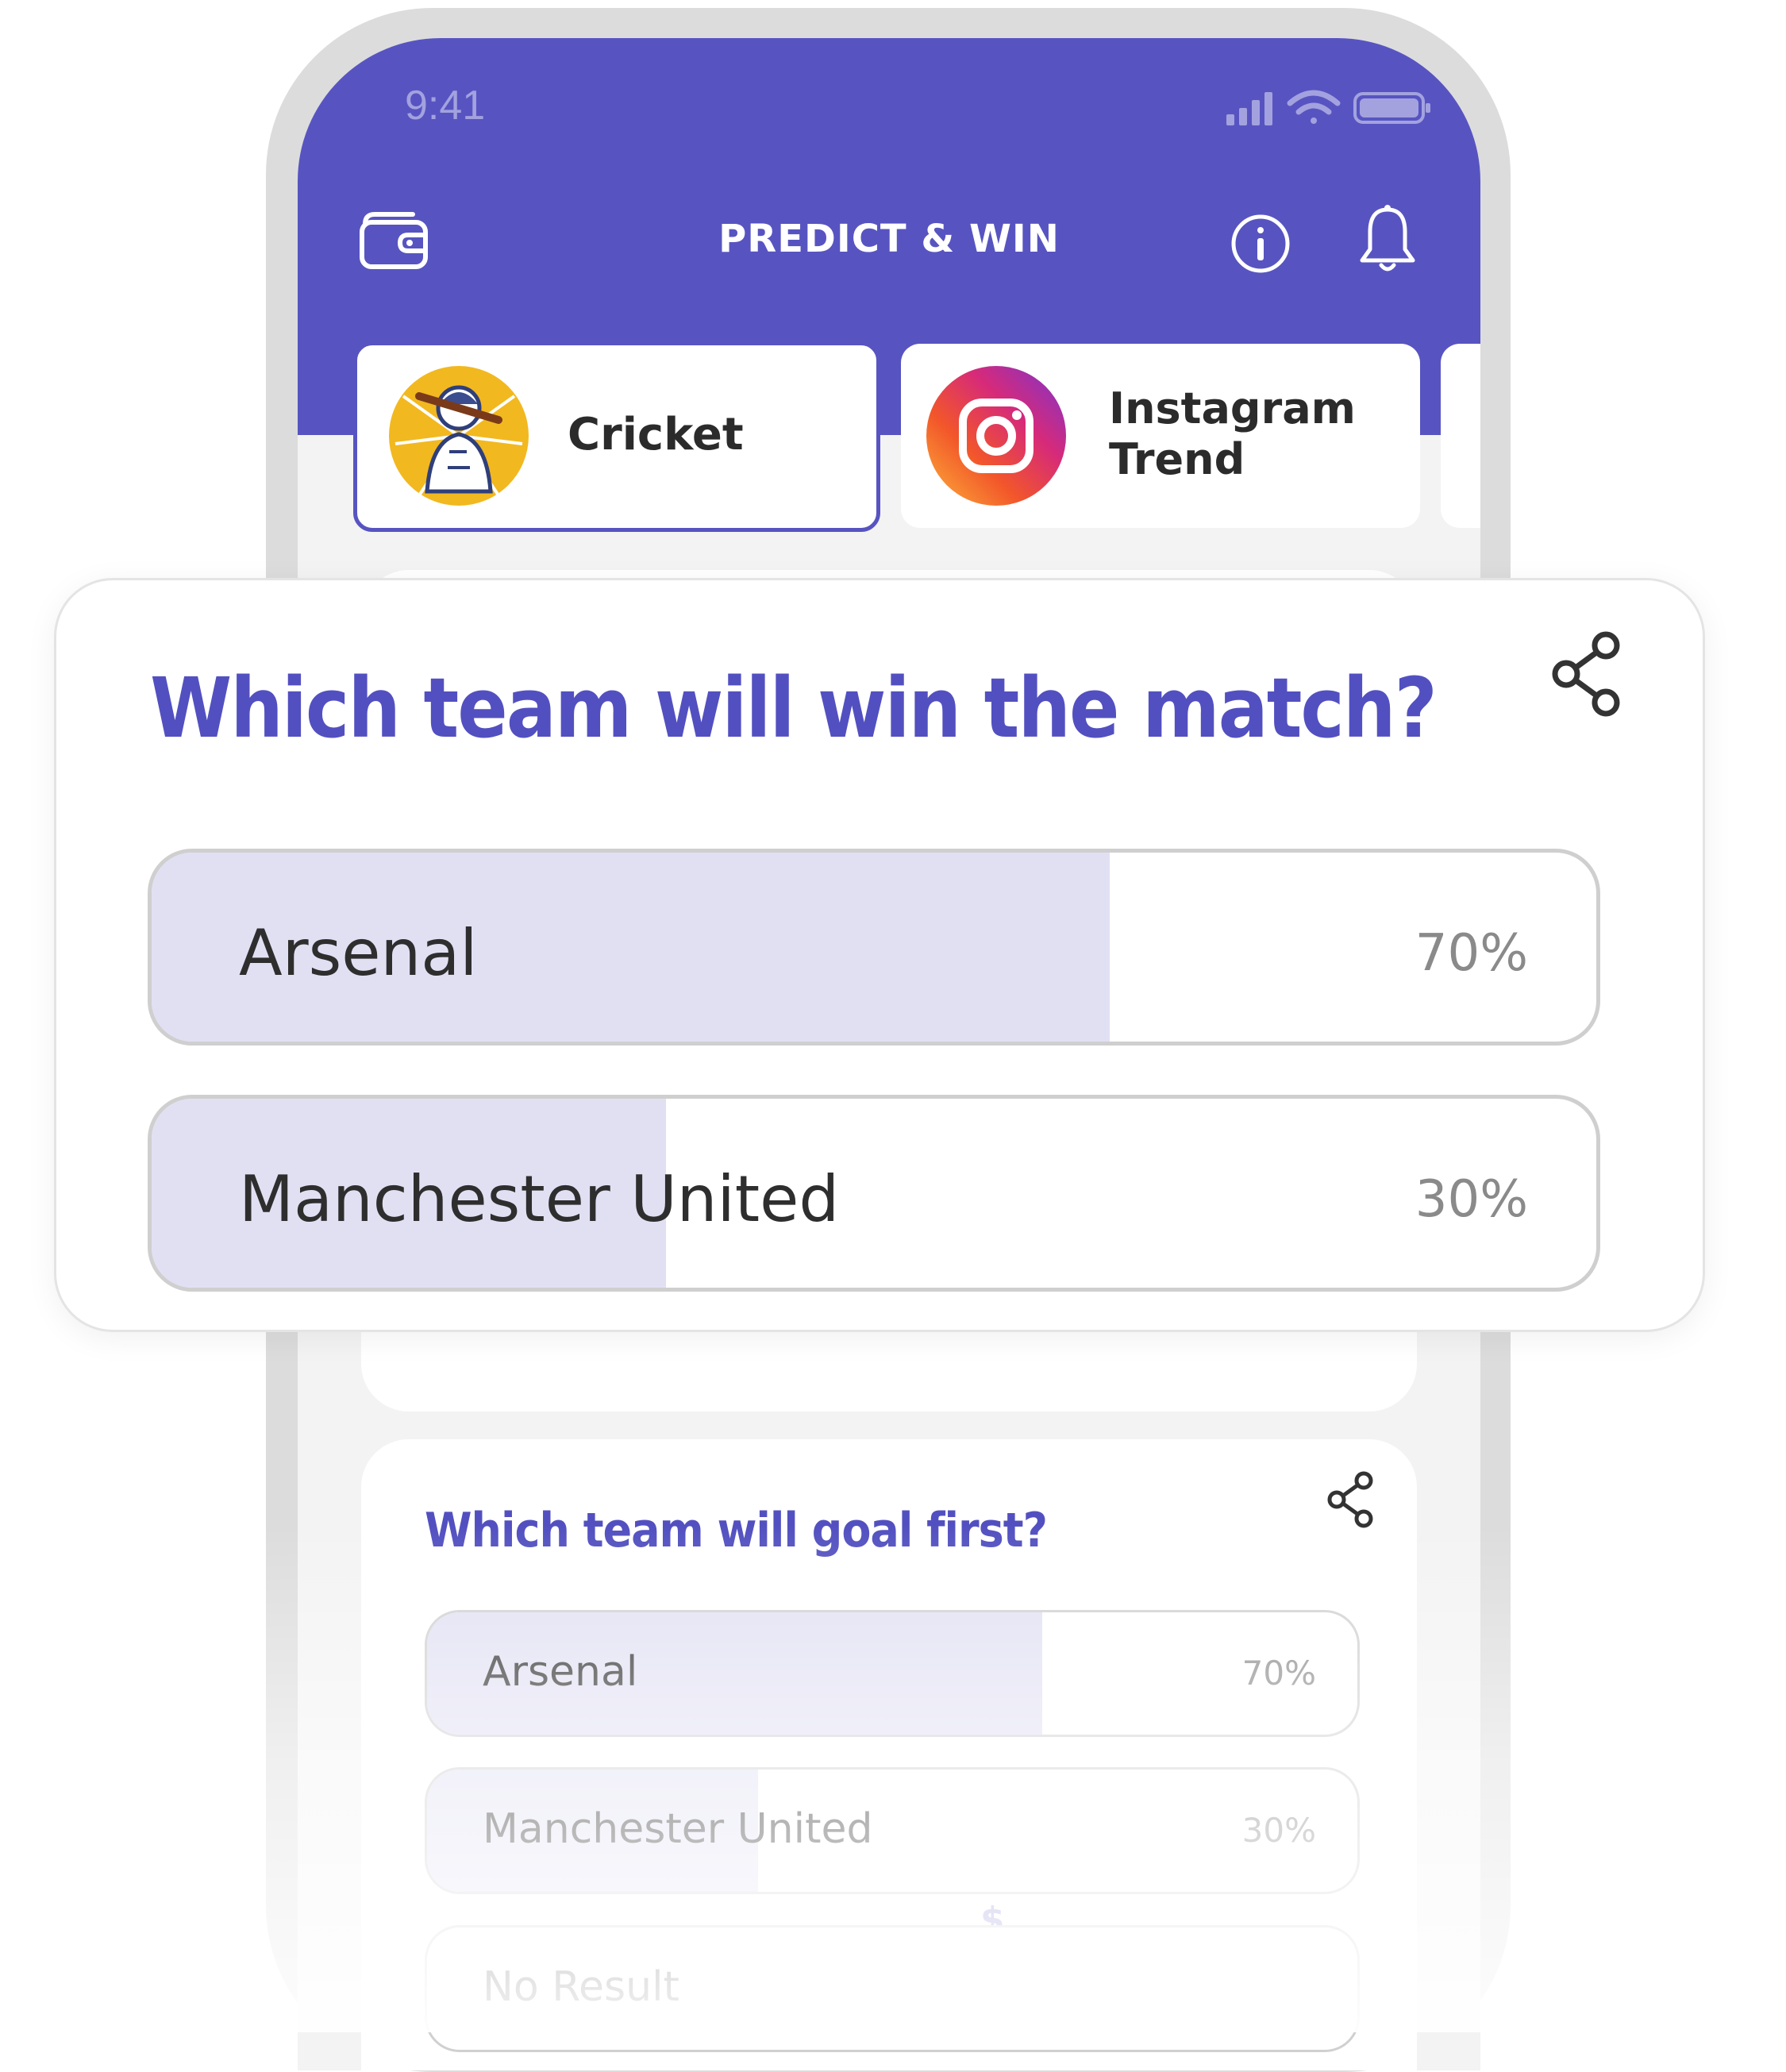  I want to click on featured-poll-option: Arsenal 70%, so click(874, 948).